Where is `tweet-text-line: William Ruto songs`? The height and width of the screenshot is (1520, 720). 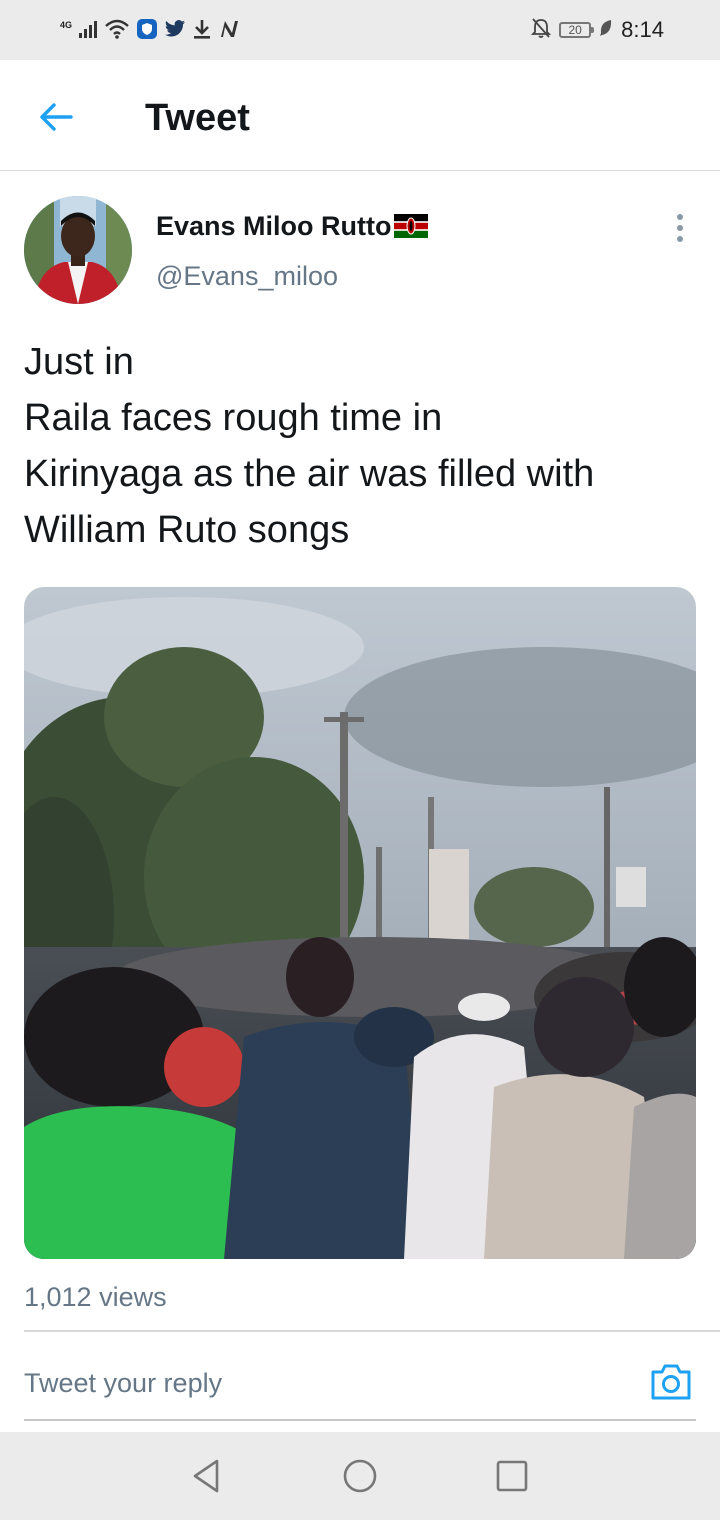
tweet-text-line: William Ruto songs is located at coordinates (187, 530).